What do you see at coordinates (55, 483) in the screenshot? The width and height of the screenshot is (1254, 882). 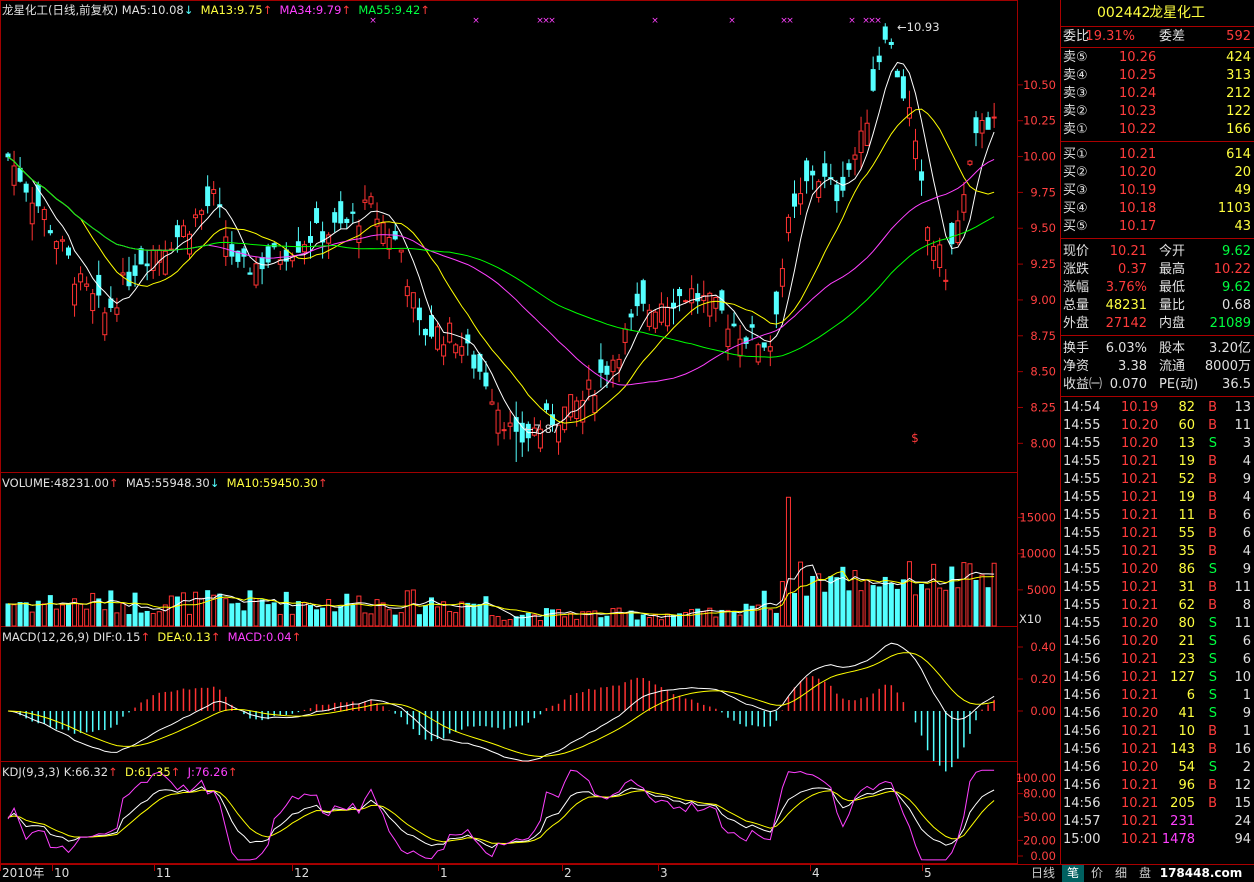 I see `volume-title: VOLUME:48231.00` at bounding box center [55, 483].